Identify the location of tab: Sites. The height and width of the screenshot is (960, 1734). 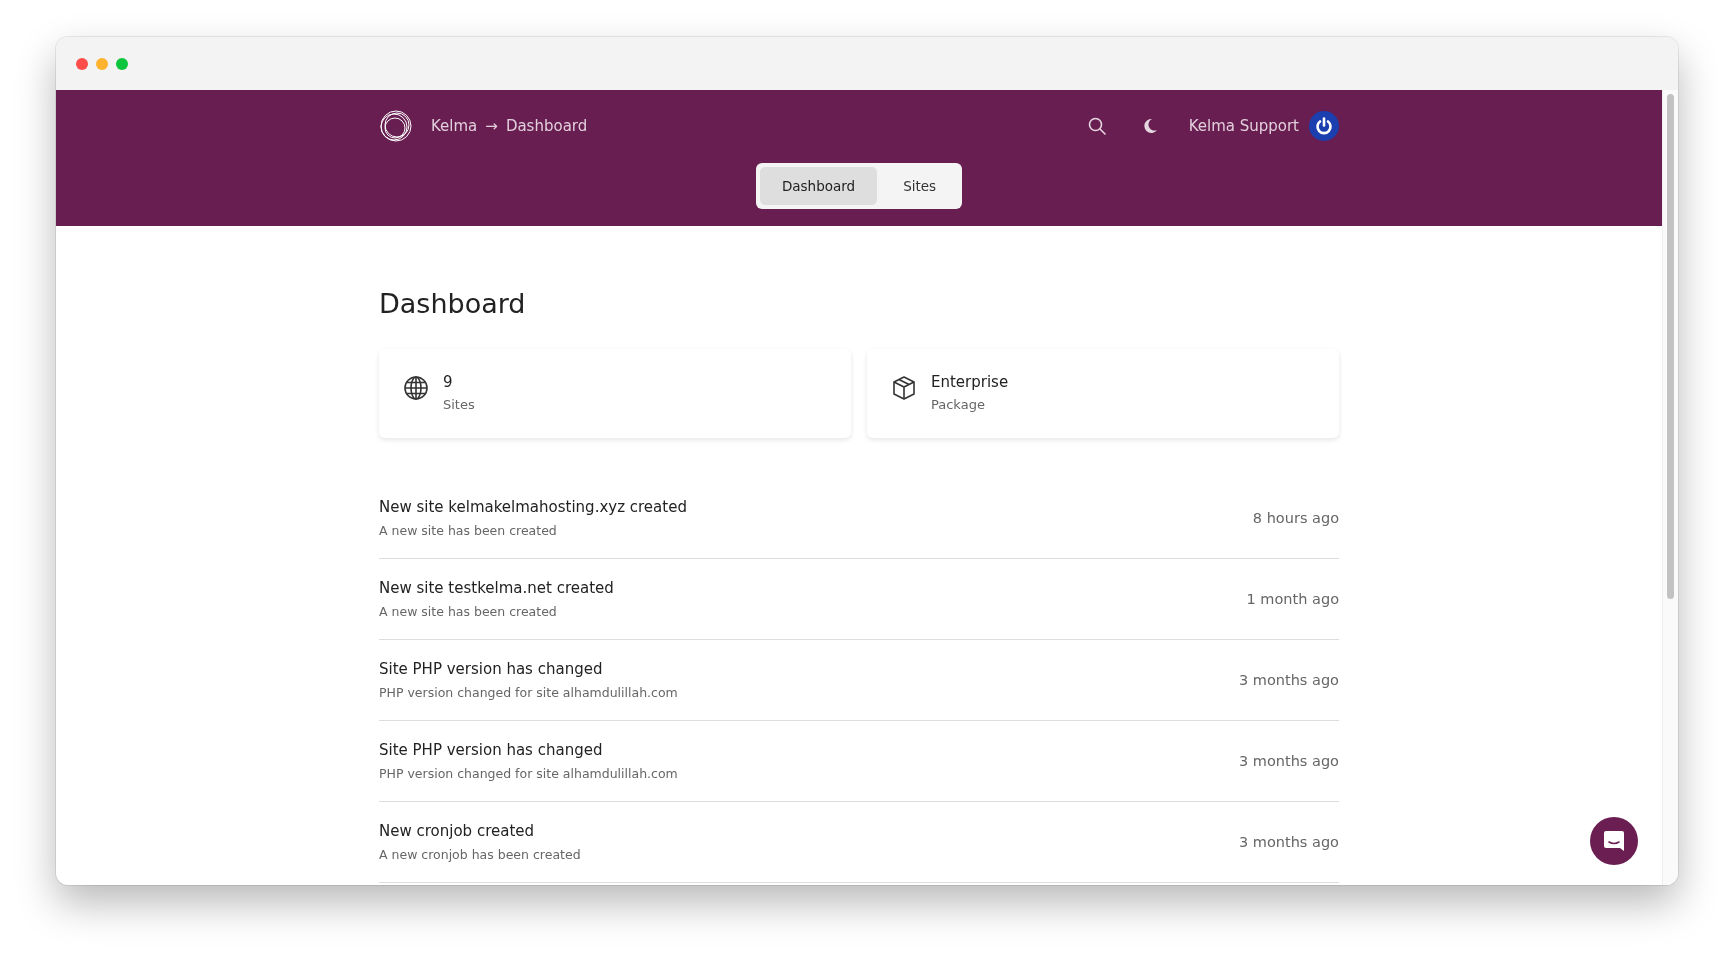
(920, 186).